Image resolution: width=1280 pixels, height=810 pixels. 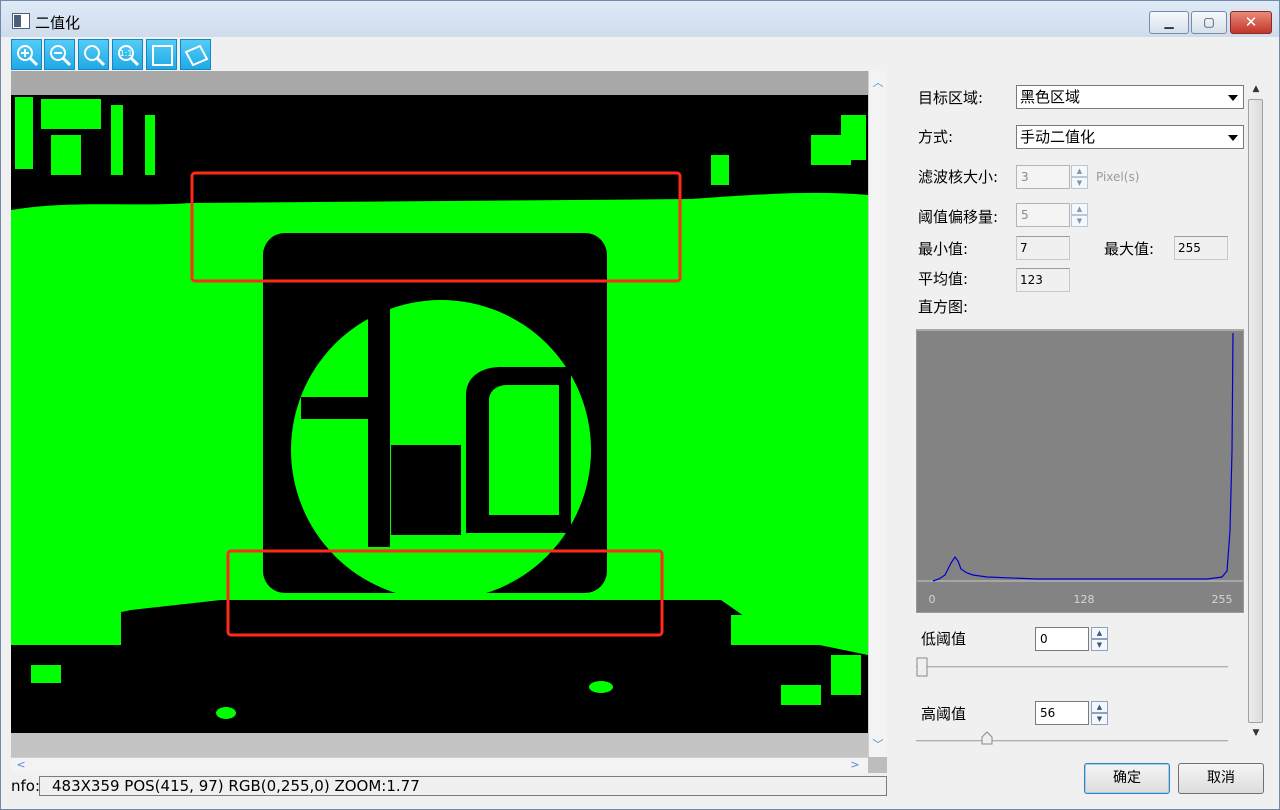 I want to click on histogram-tick-0: 0, so click(x=932, y=599).